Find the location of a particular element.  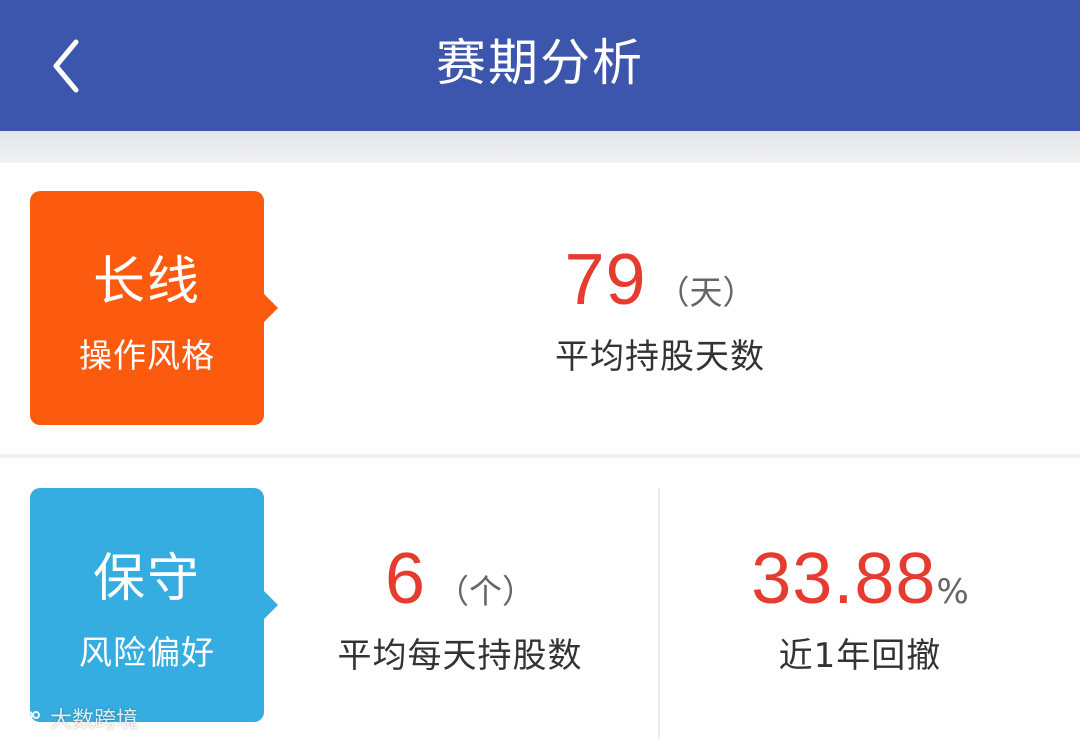

avg-holding-days-label: 平均持股天数 is located at coordinates (660, 357).